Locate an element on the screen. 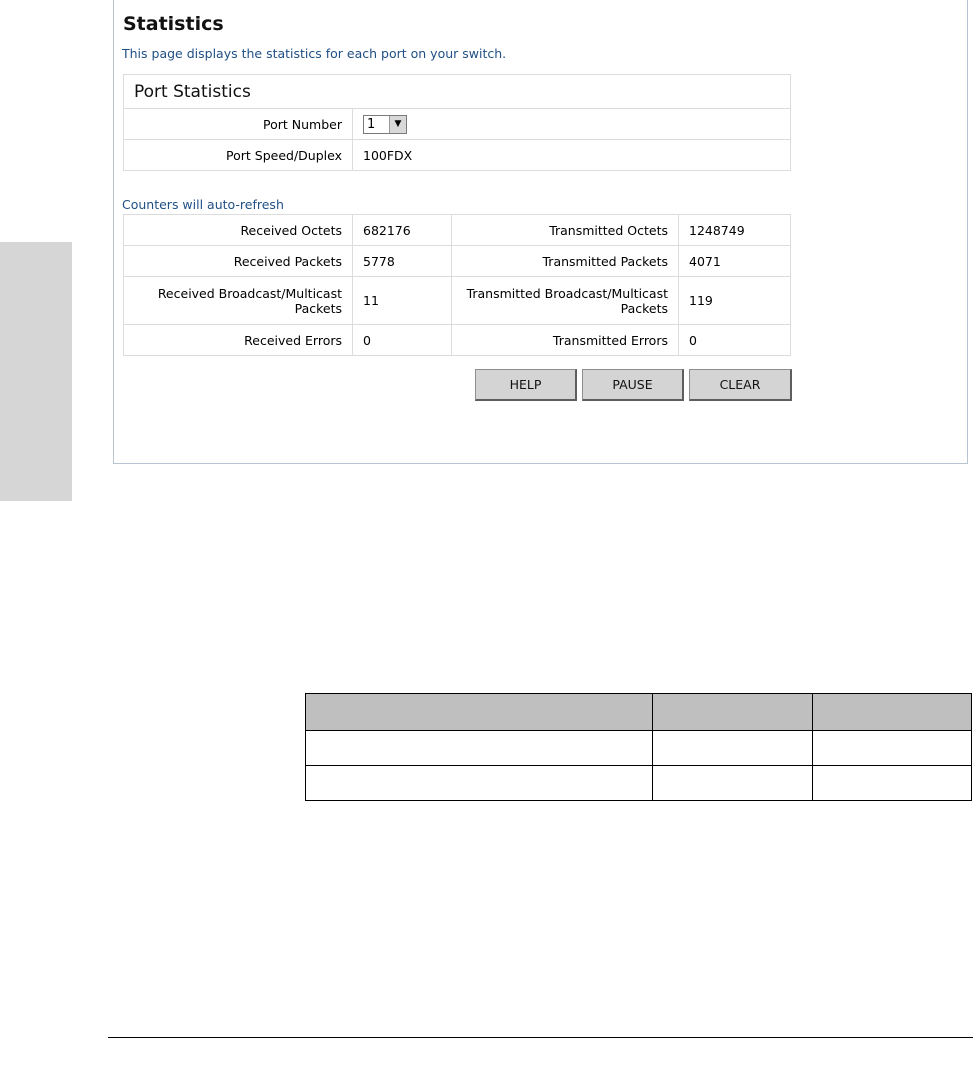 The image size is (973, 1067). received-errors-label: Received Errors is located at coordinates (238, 340).